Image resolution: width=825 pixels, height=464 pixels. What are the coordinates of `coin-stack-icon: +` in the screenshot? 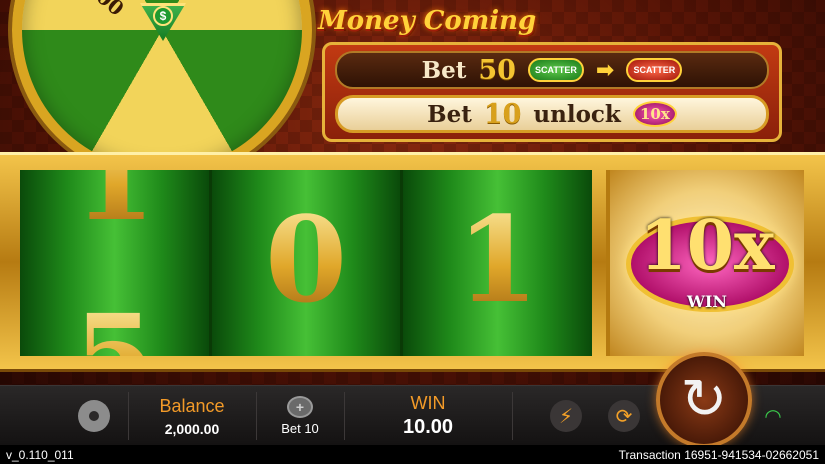 It's located at (300, 407).